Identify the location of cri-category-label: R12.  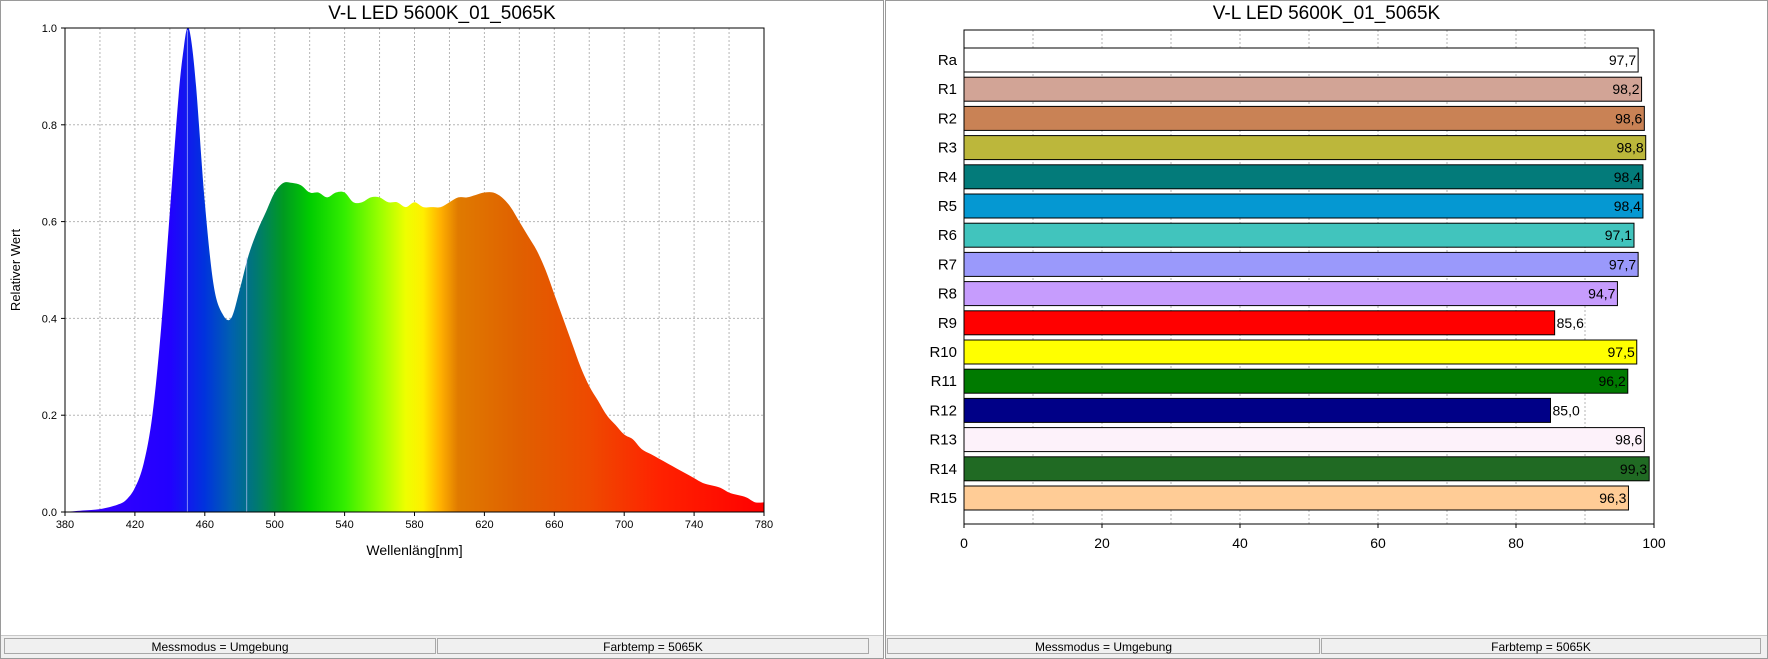
(943, 410).